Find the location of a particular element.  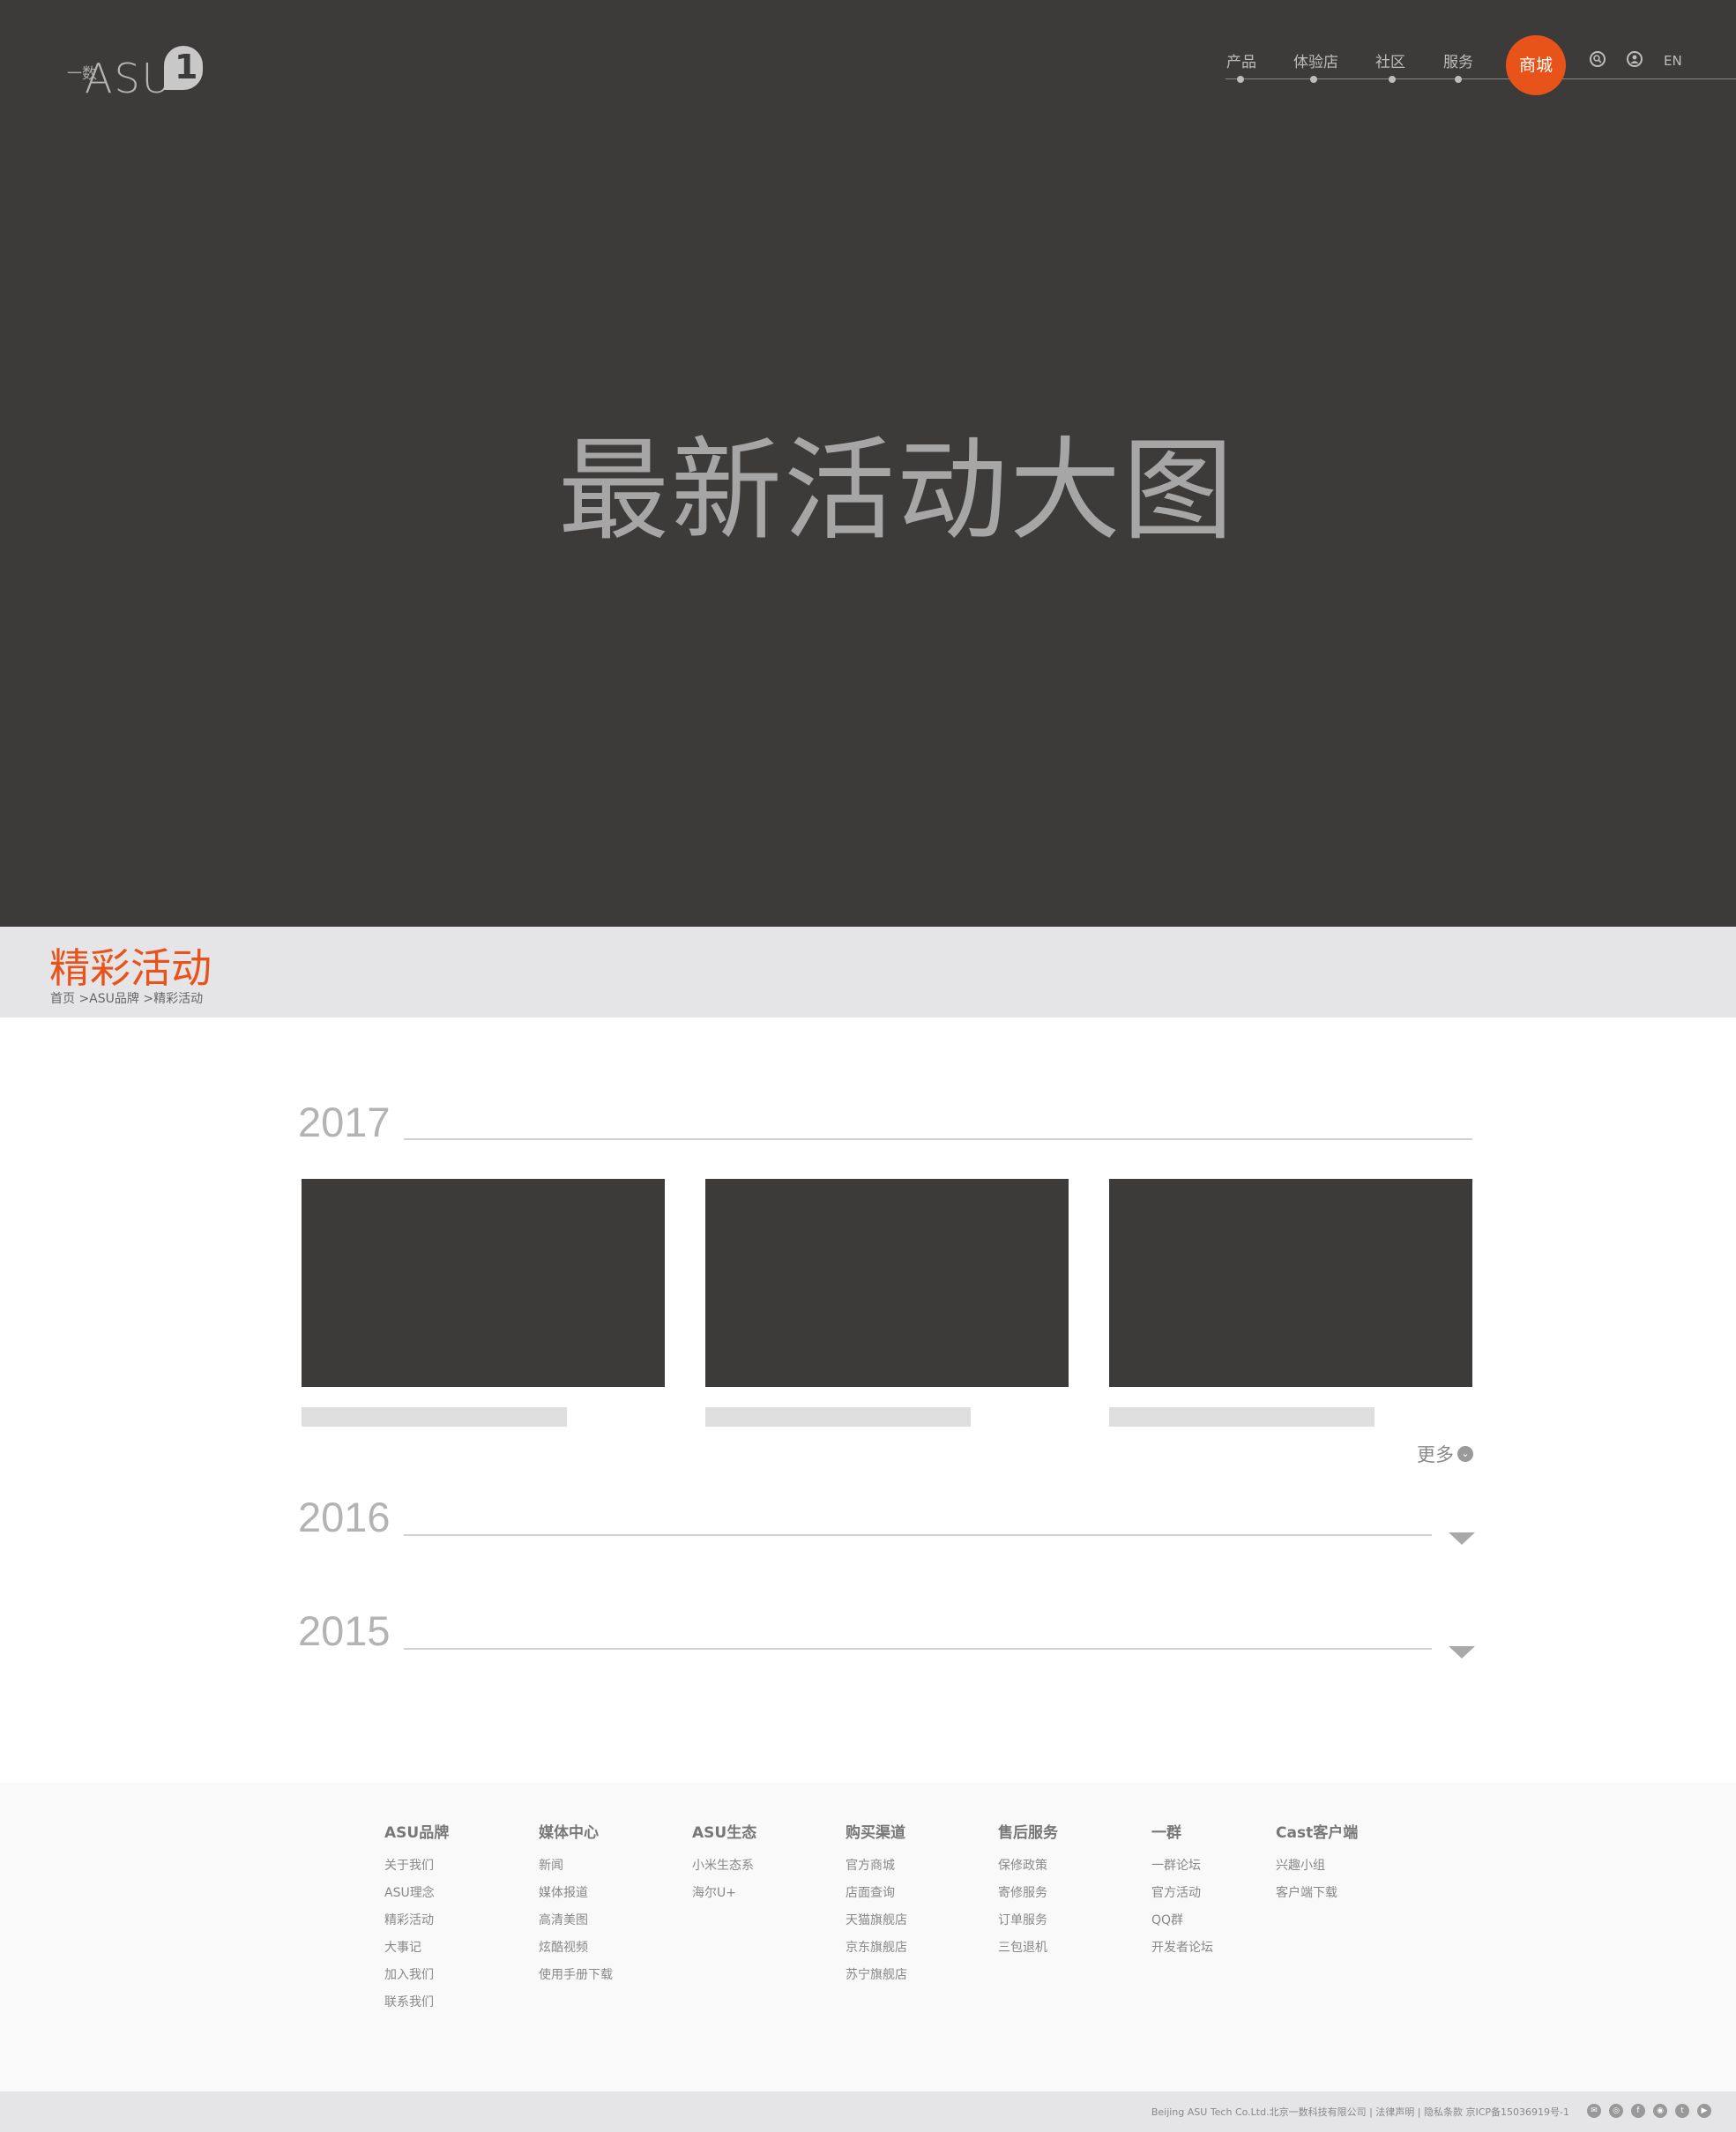

mall-button: 商城 is located at coordinates (1536, 65).